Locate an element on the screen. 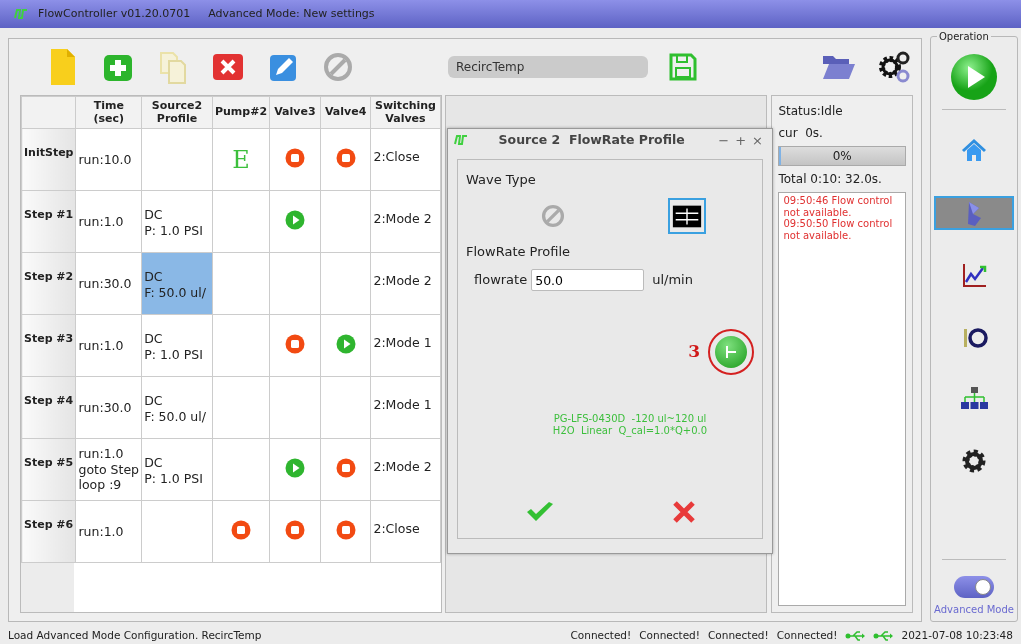 The image size is (1021, 644). current-time-text: cur 0s. is located at coordinates (801, 133).